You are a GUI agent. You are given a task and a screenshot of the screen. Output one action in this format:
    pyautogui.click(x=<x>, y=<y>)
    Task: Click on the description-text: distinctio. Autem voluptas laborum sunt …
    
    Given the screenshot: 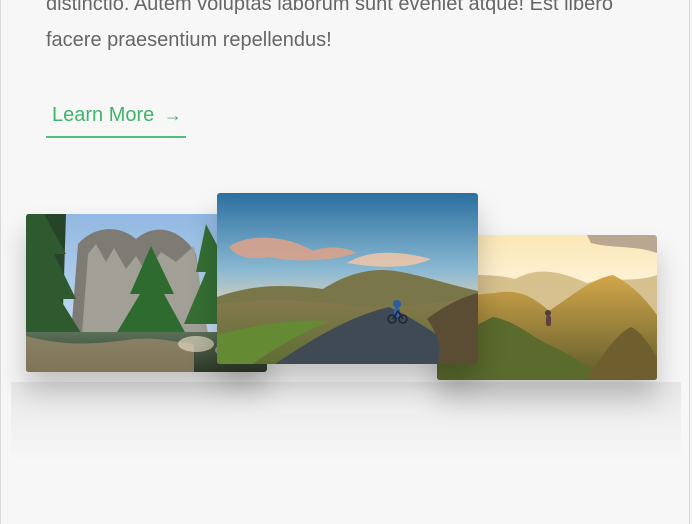 What is the action you would take?
    pyautogui.click(x=356, y=29)
    